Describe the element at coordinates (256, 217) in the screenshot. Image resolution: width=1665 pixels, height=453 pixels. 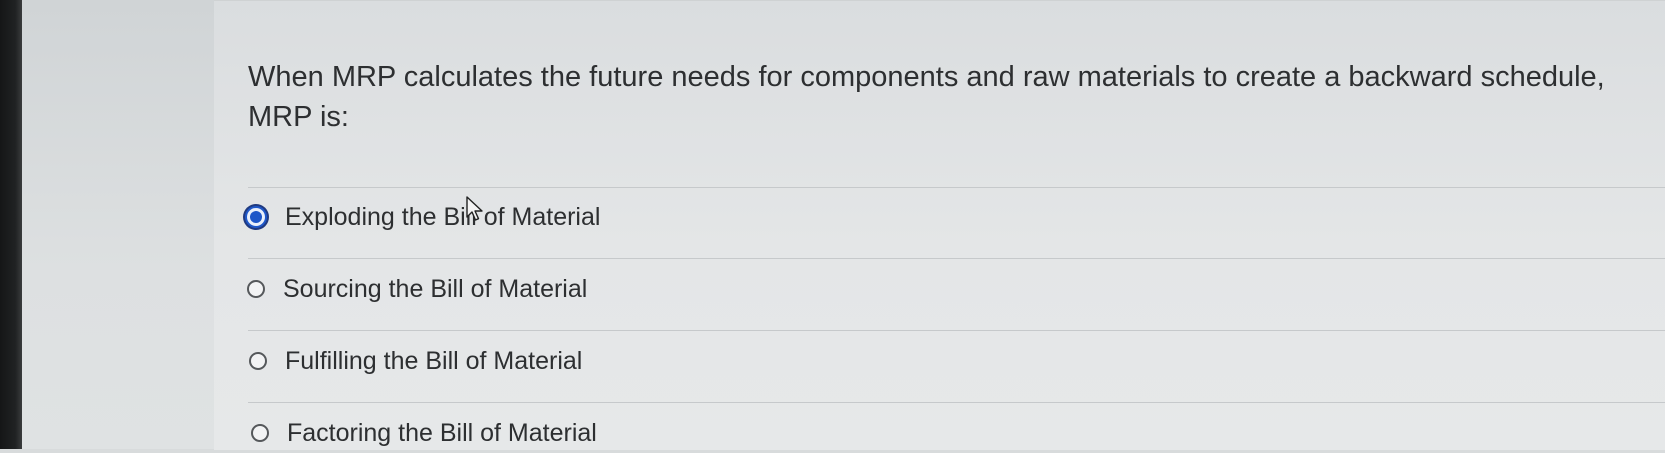
I see `radio-button-selected` at that location.